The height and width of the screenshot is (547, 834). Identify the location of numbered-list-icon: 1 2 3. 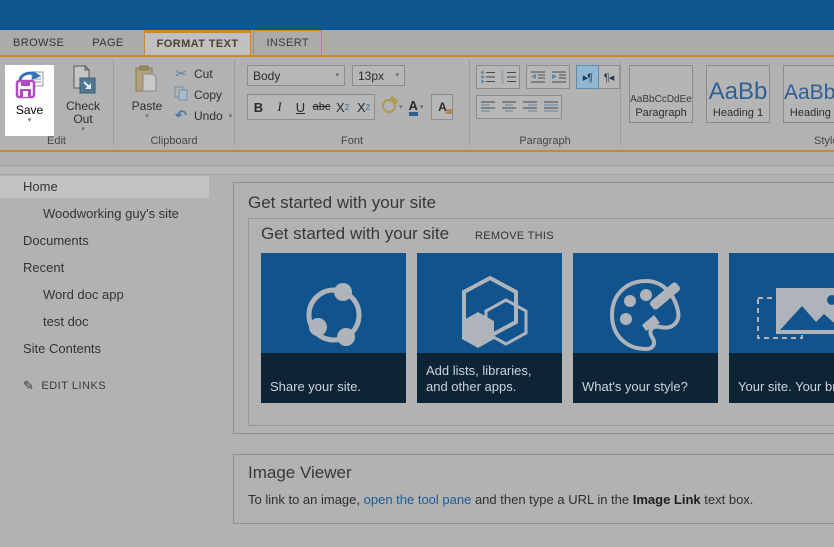
(508, 77).